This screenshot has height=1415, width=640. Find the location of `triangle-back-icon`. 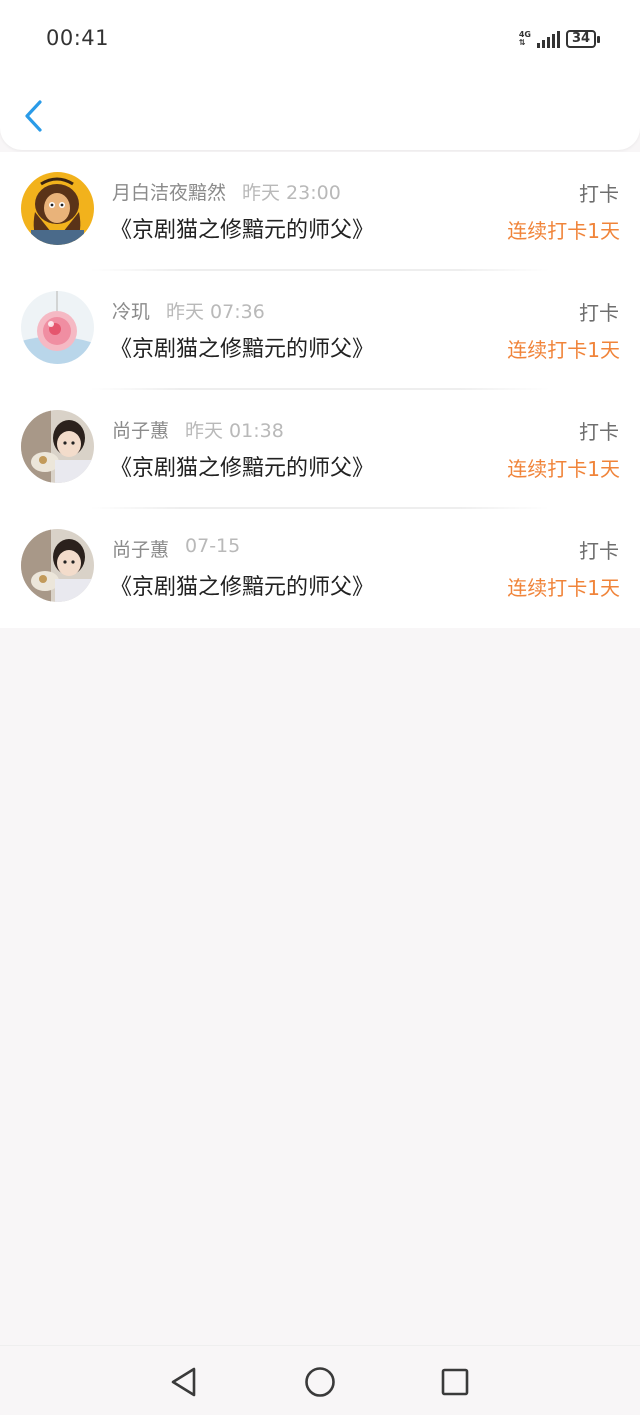

triangle-back-icon is located at coordinates (183, 1382).